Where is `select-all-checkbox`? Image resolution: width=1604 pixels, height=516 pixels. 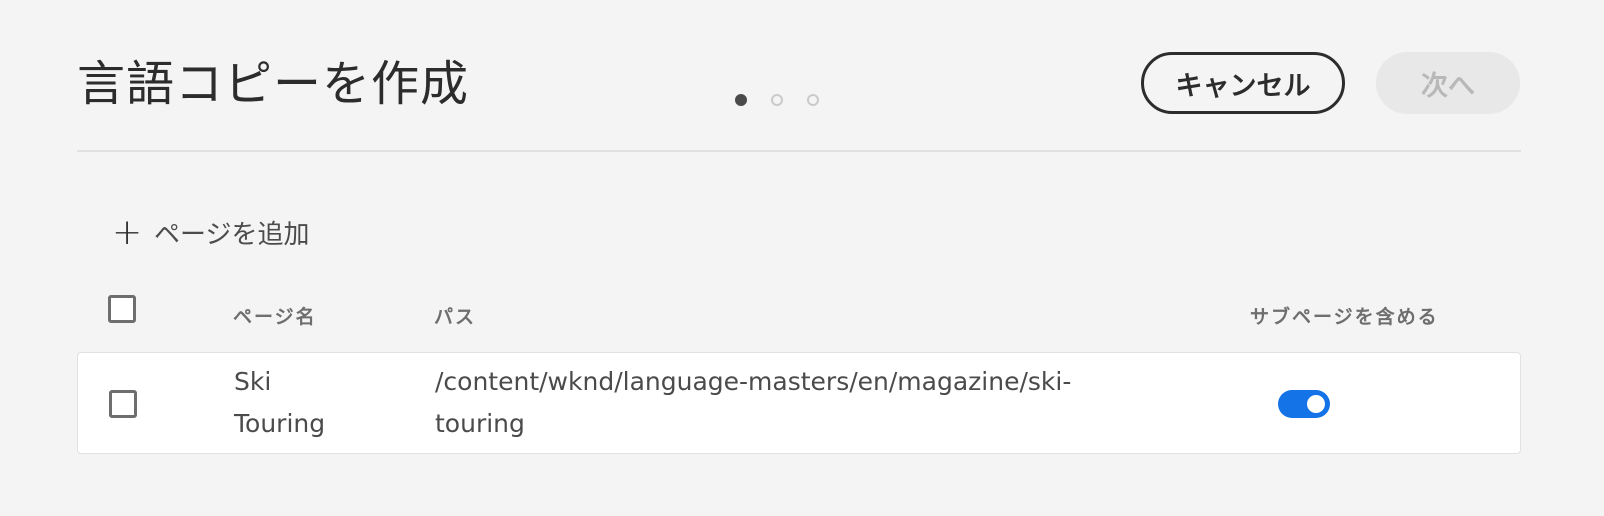
select-all-checkbox is located at coordinates (122, 309).